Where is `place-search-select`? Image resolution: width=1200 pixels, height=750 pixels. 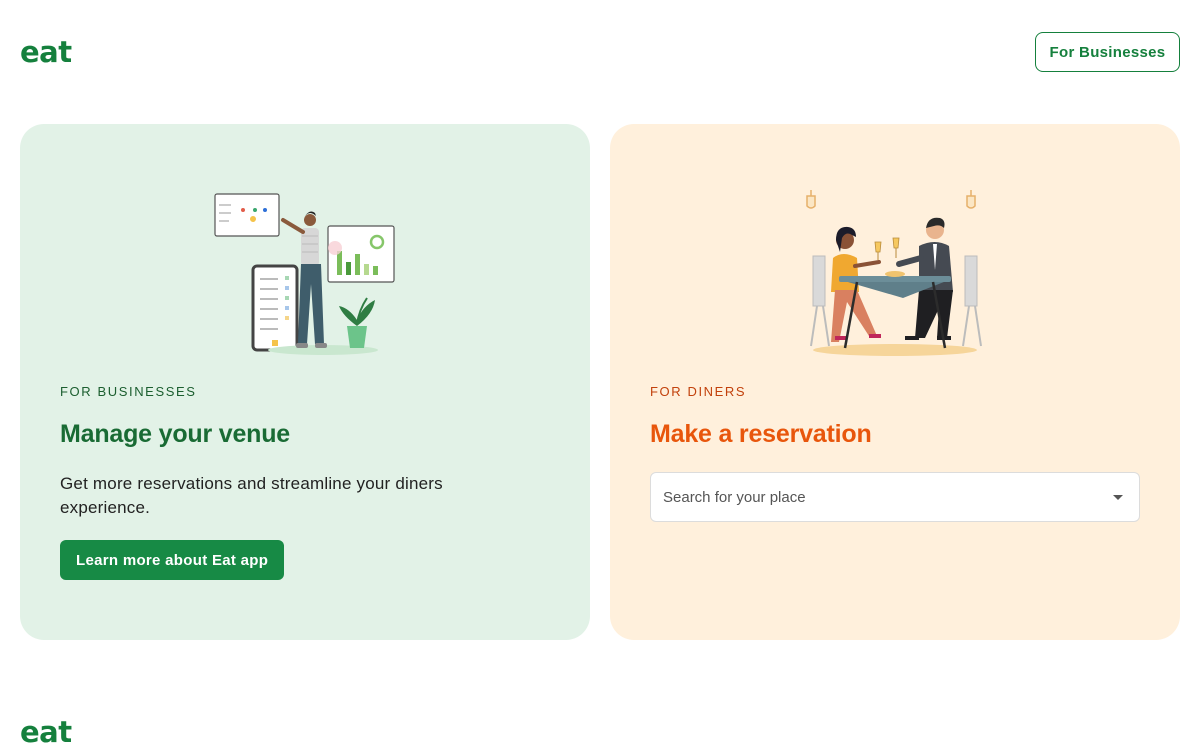 place-search-select is located at coordinates (895, 497).